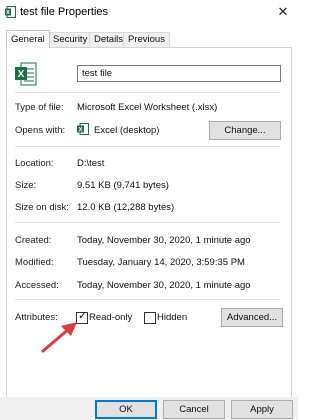  I want to click on hidden-label: Hidden, so click(172, 317).